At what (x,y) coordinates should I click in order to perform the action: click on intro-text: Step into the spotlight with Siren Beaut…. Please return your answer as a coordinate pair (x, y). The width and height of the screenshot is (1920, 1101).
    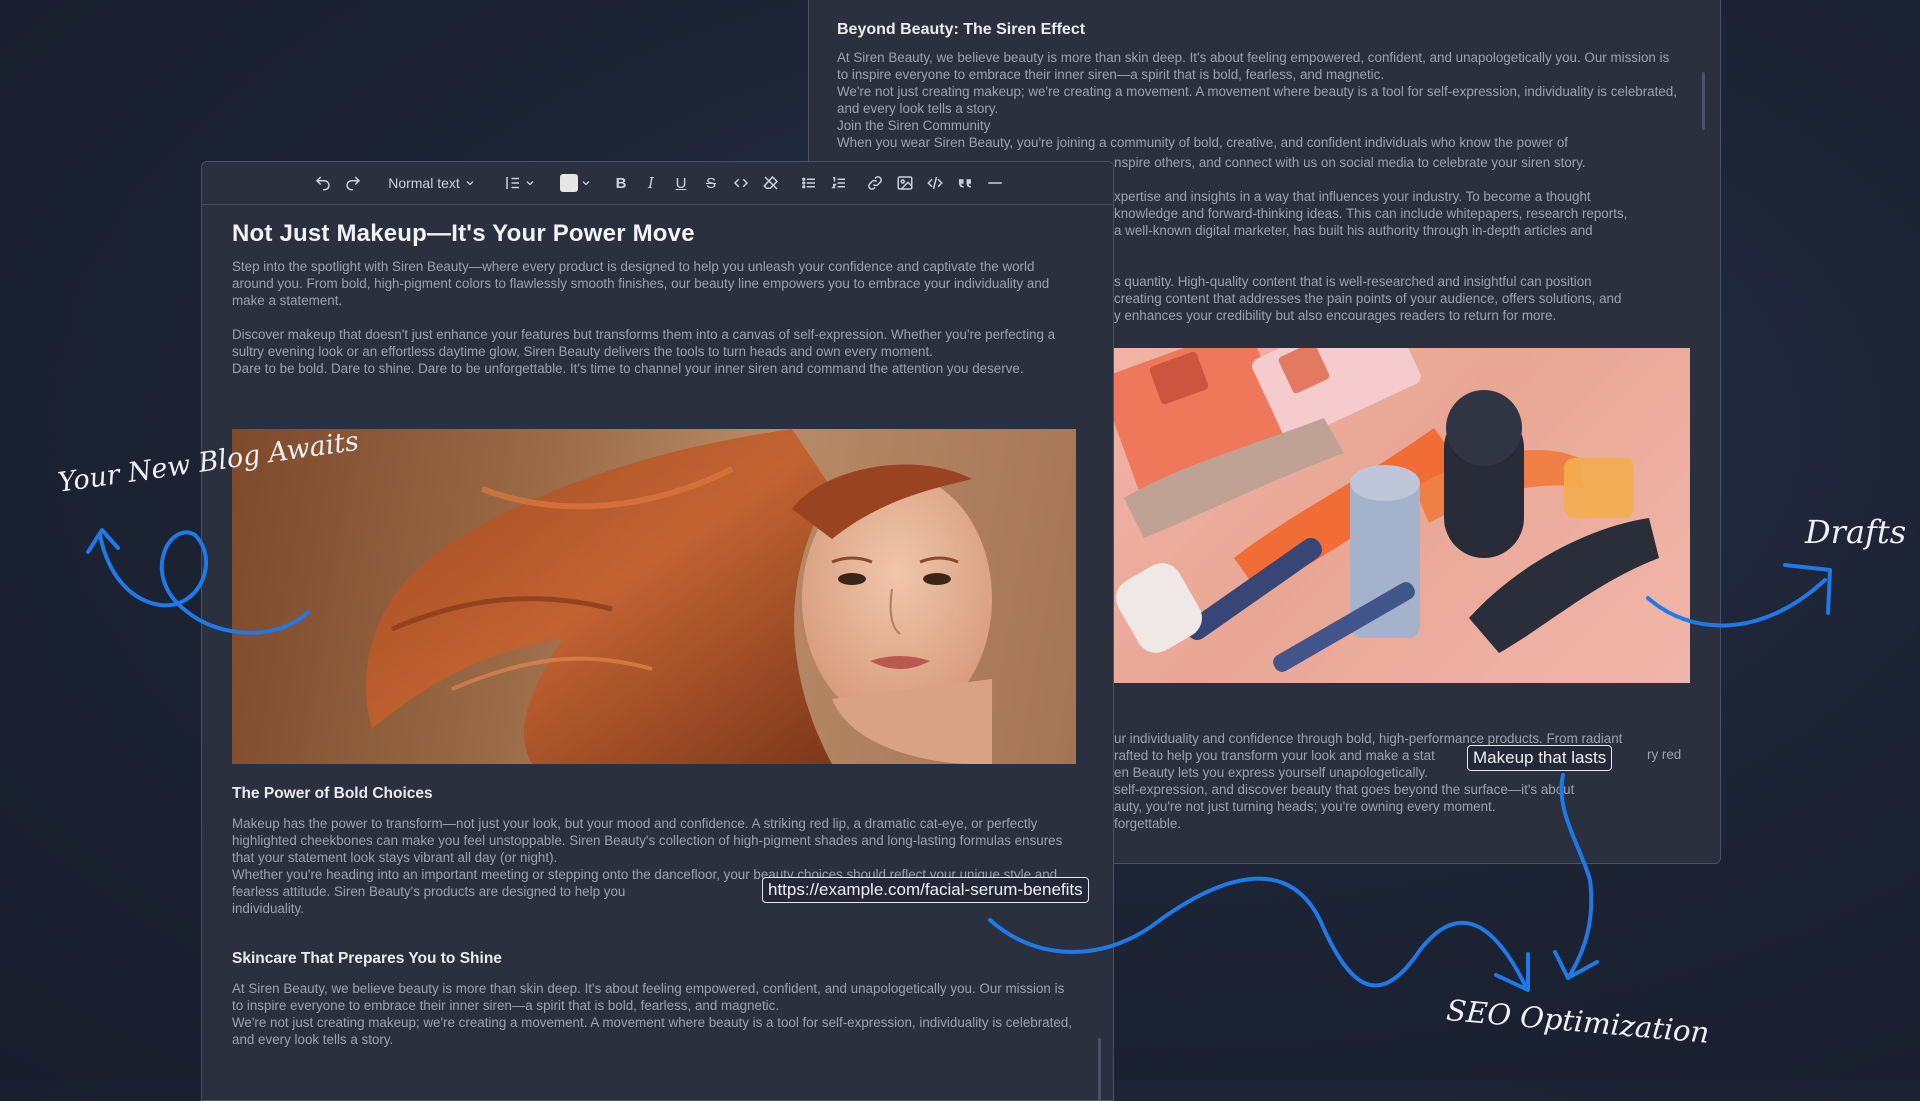
    Looking at the image, I should click on (653, 317).